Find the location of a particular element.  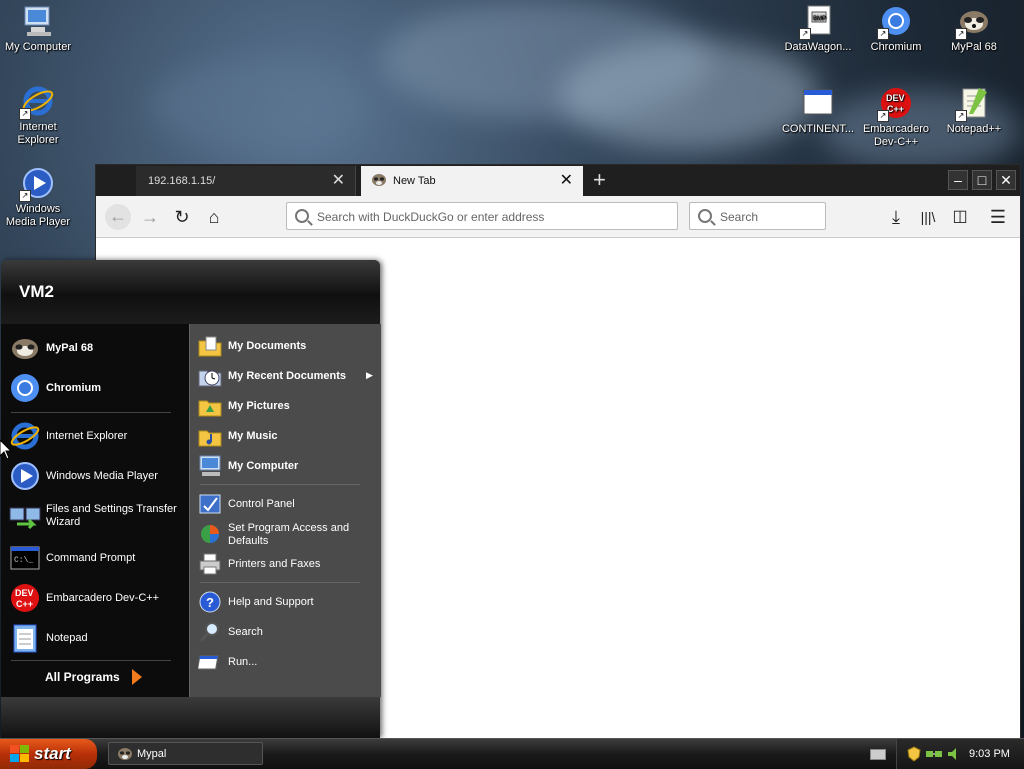

desktop-icon-label: MyPal 68 is located at coordinates (974, 47).